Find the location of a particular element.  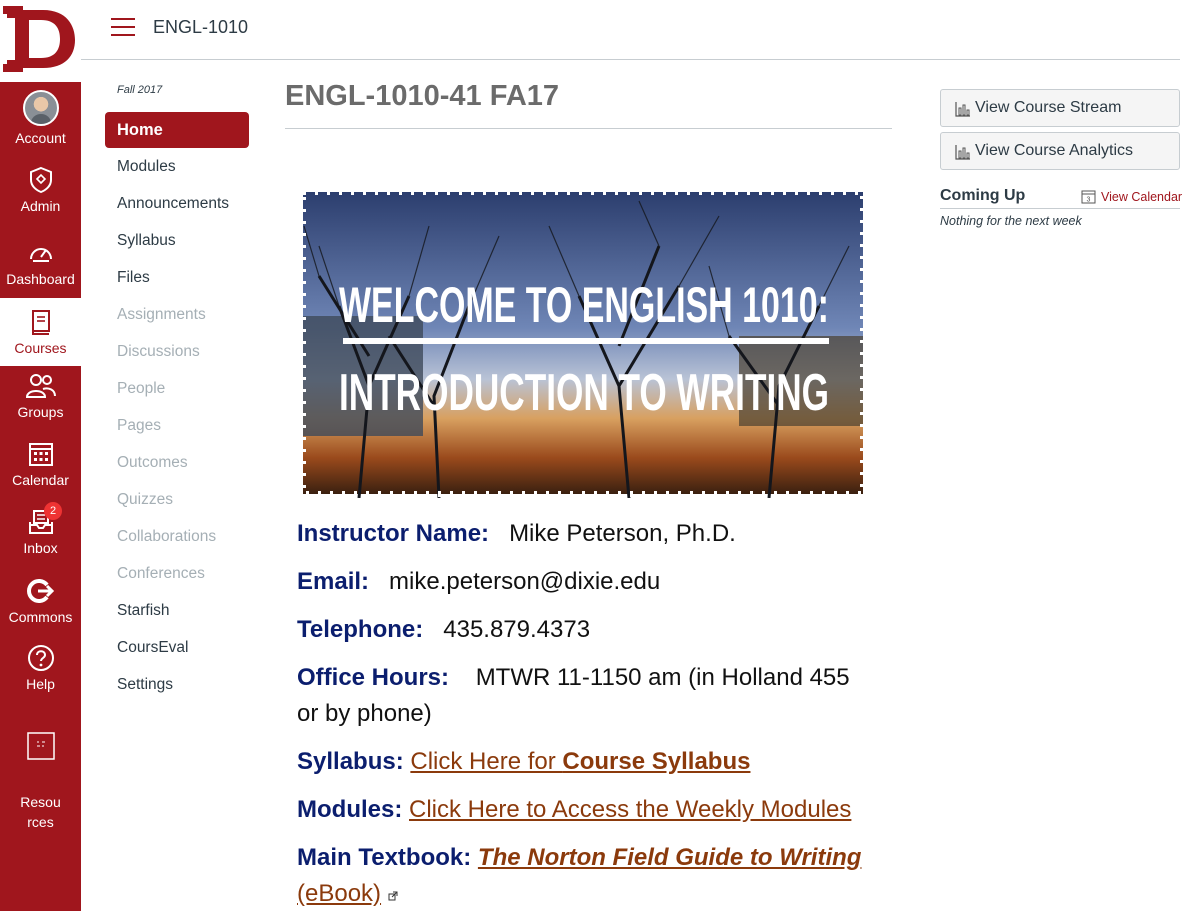

course-nav-conferences: Conferences is located at coordinates (177, 573).